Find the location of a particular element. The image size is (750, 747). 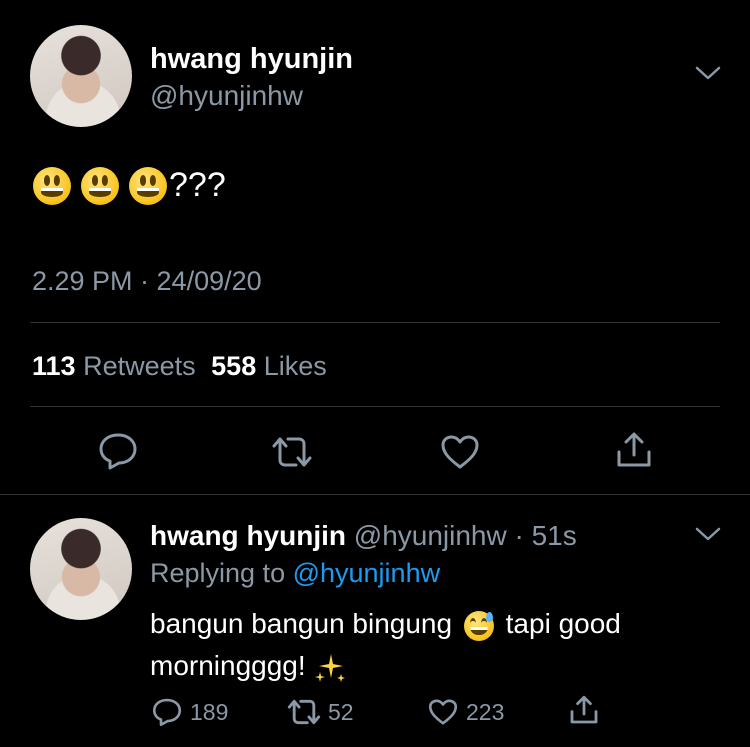

chevron-down-icon is located at coordinates (708, 73).